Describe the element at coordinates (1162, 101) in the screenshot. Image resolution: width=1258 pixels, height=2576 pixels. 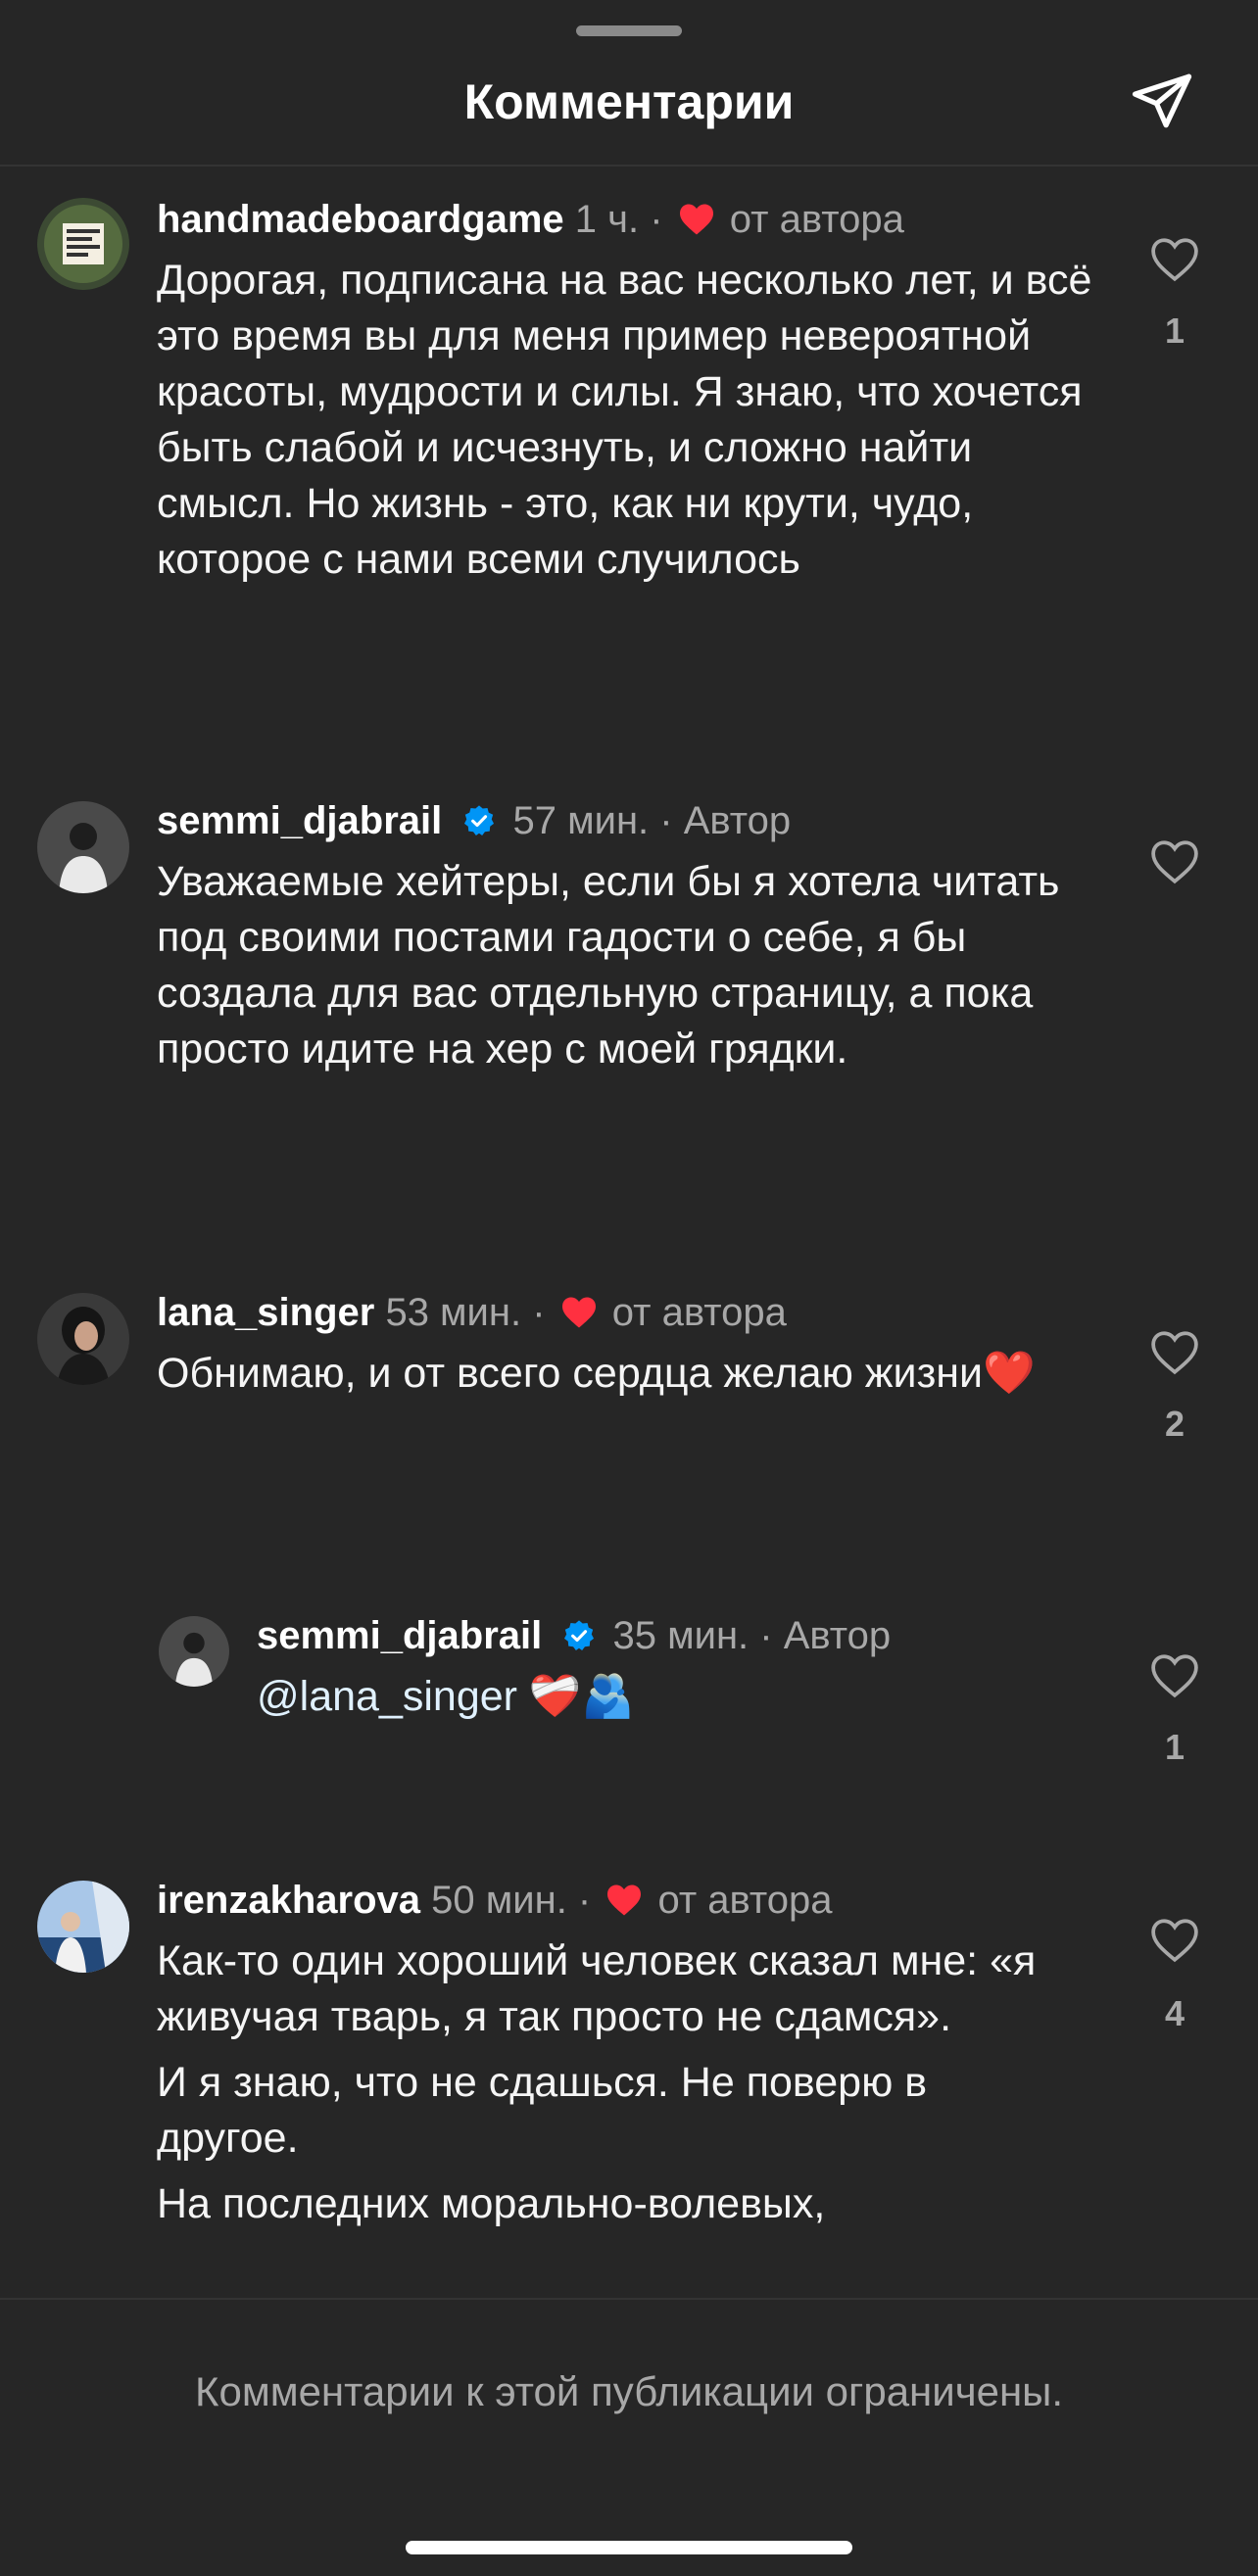
I see `send-paper-plane-icon` at that location.